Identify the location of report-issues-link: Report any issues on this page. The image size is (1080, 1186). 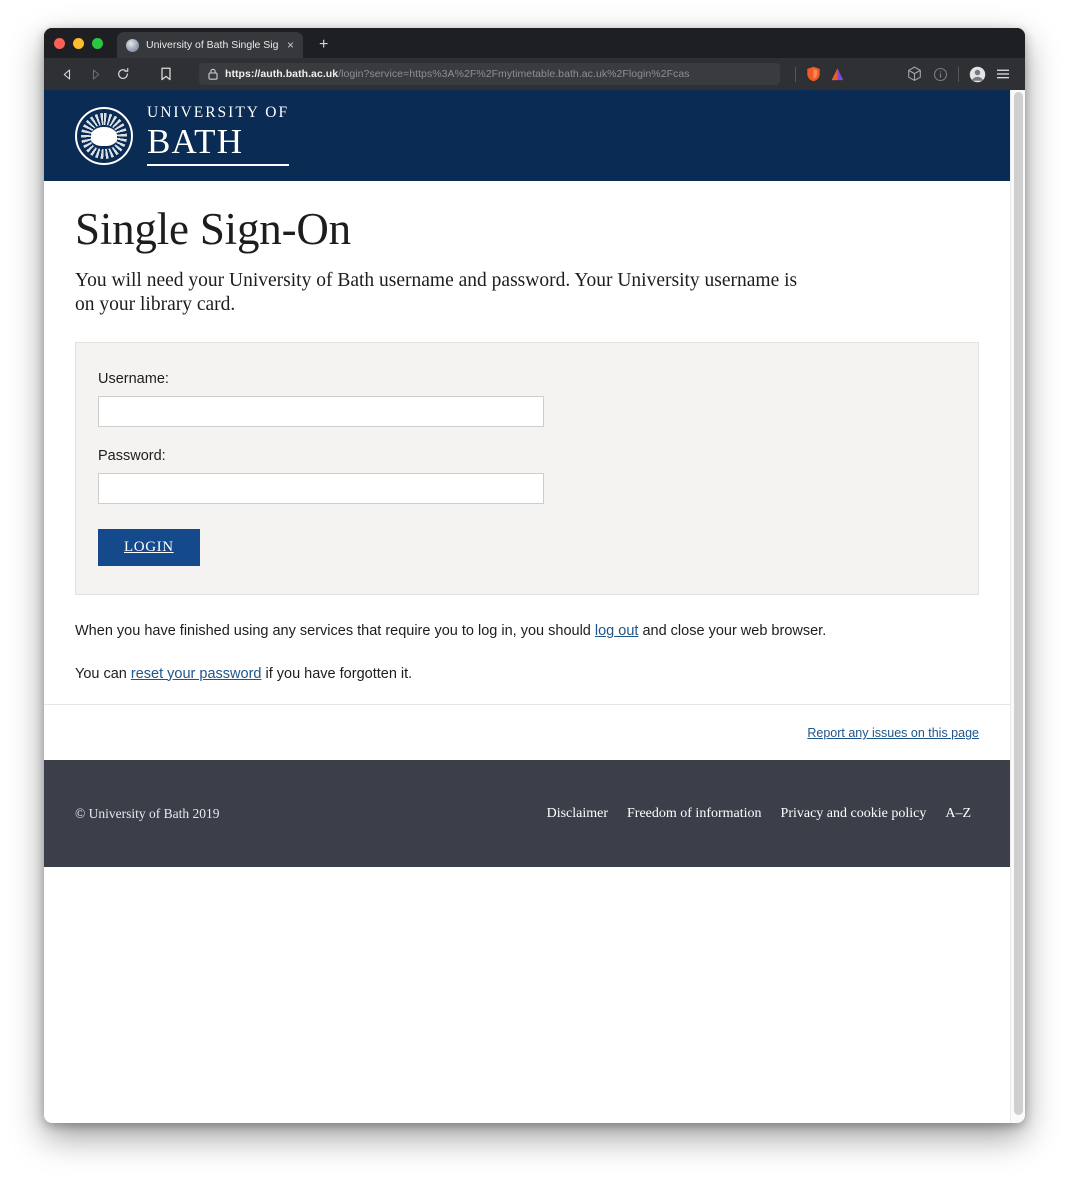
(893, 733).